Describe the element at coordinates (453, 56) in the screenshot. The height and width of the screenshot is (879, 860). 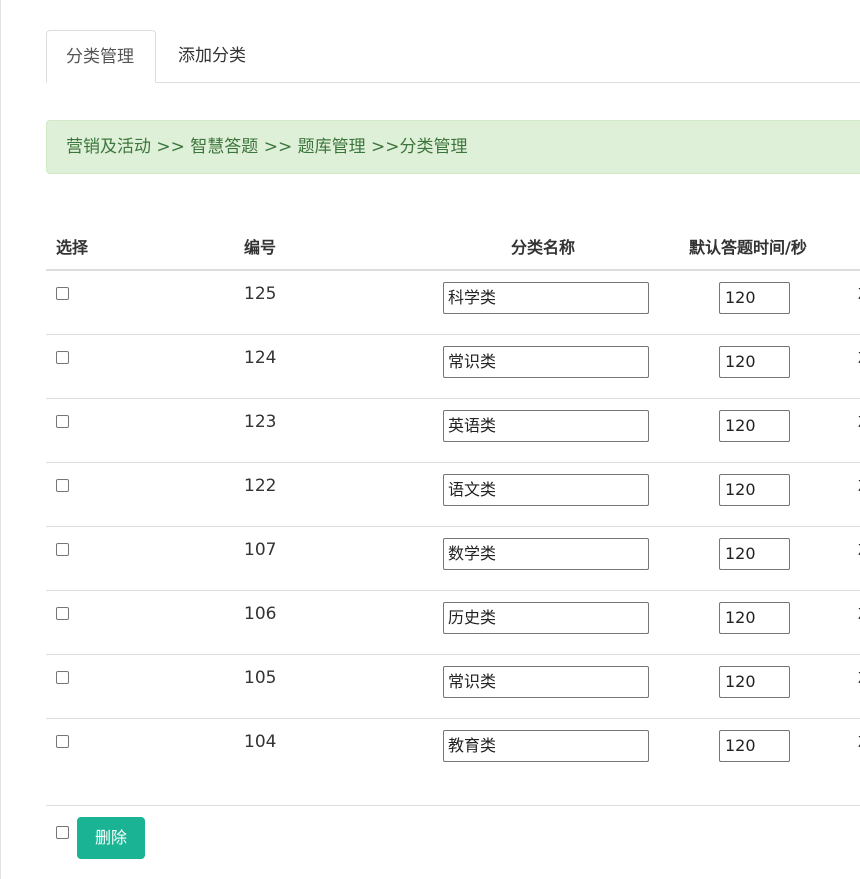
I see `tab-bar: 分类管理 添加分类` at that location.